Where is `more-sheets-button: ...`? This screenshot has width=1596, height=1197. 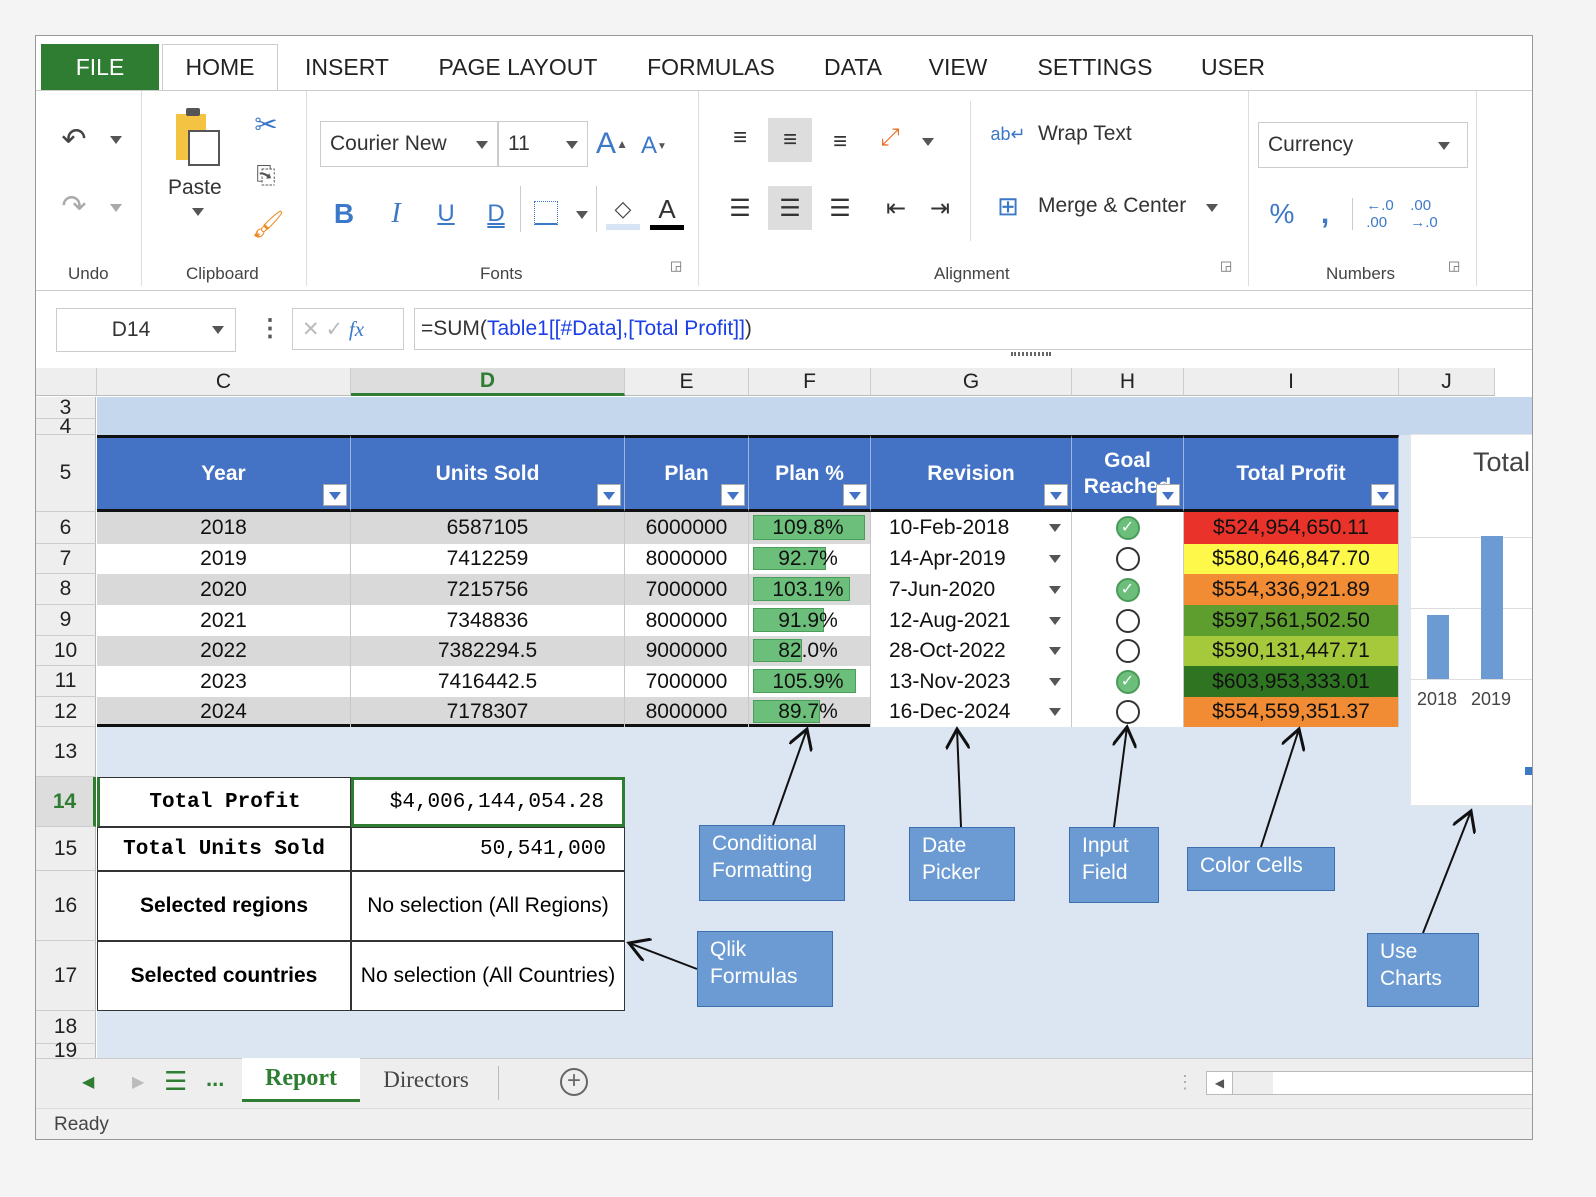 more-sheets-button: ... is located at coordinates (215, 1079).